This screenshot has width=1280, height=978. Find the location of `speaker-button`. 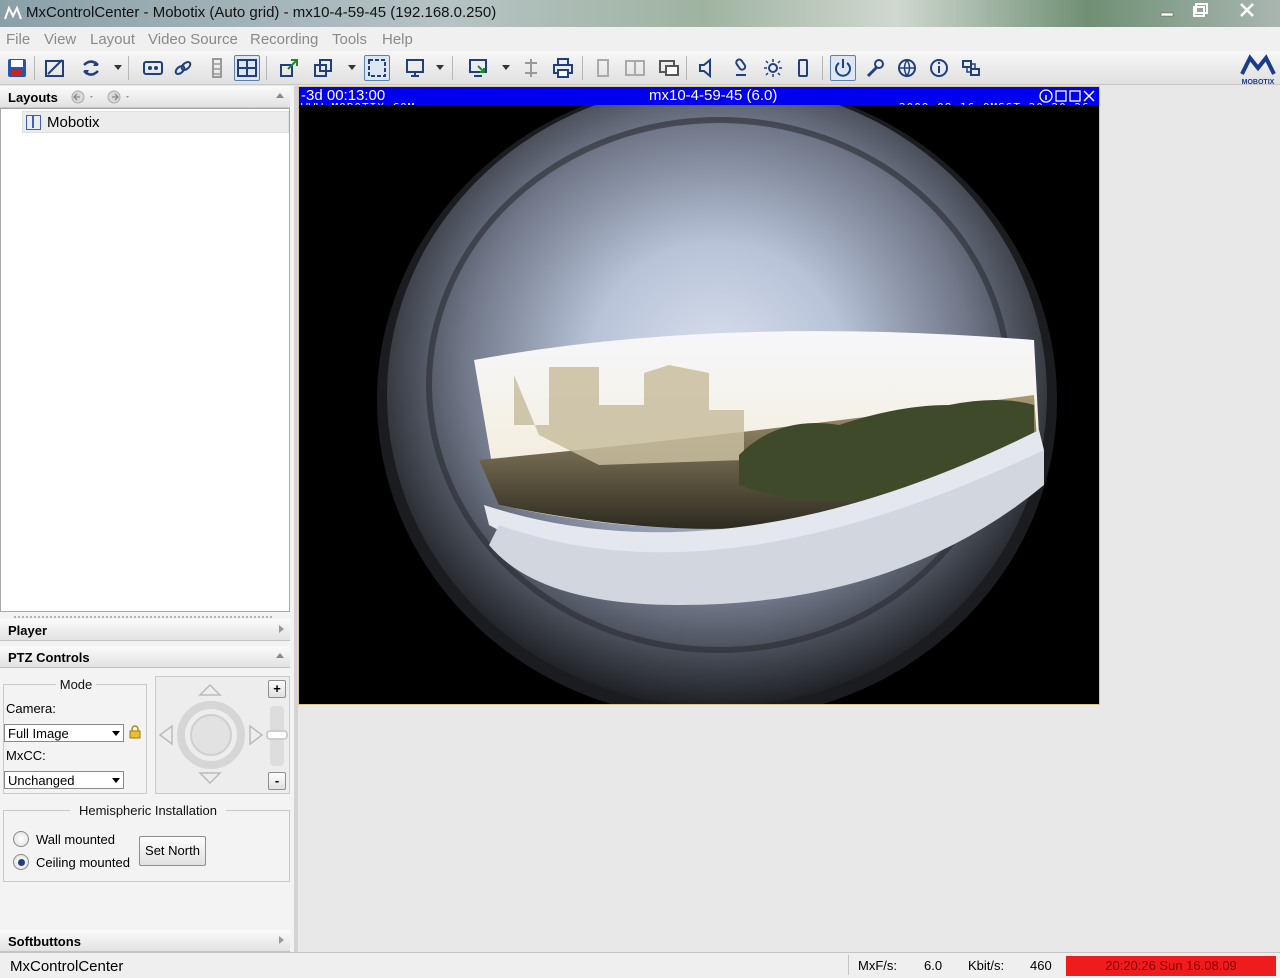

speaker-button is located at coordinates (707, 68).